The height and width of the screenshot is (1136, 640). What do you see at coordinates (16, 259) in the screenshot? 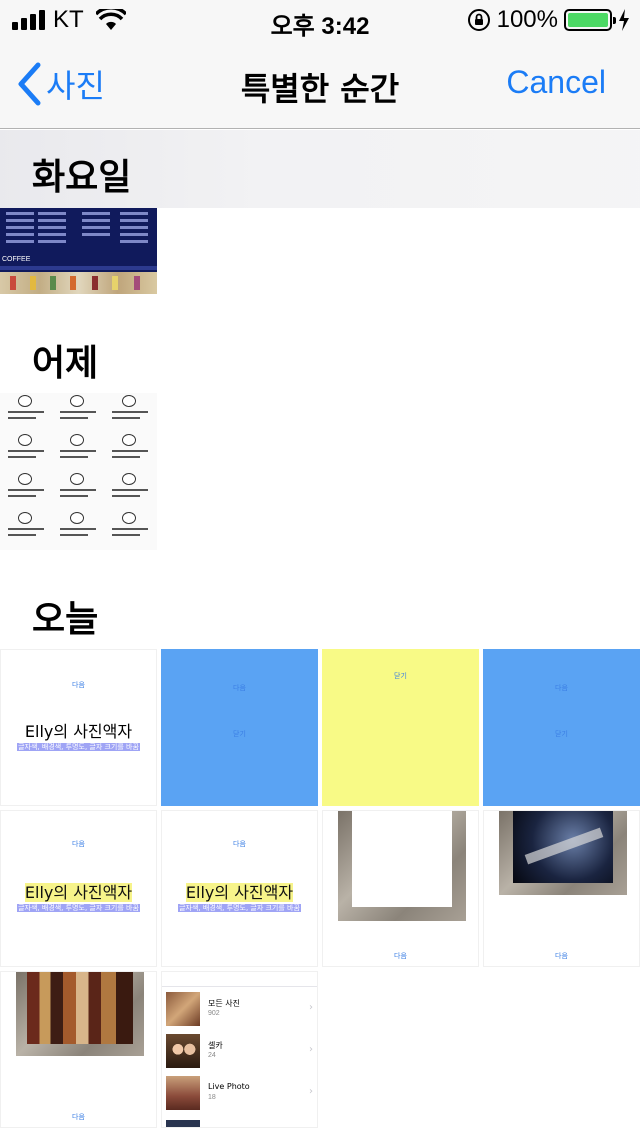
I see `coffee-brand-text: COFFEE` at bounding box center [16, 259].